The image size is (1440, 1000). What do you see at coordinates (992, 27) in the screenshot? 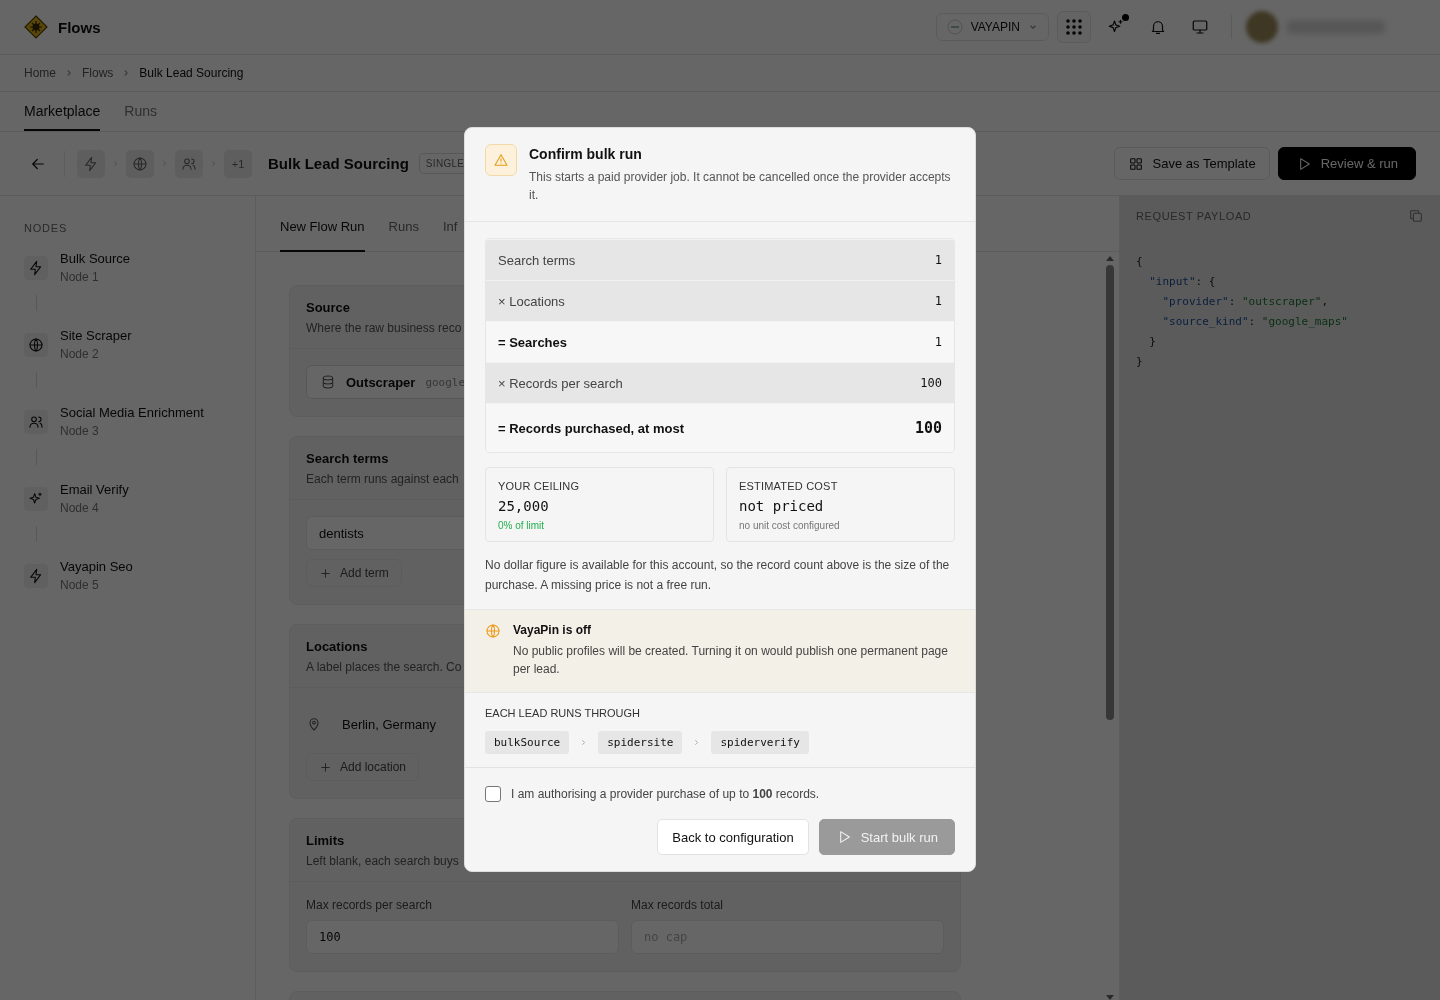
I see `workspace-select: VAYAPIN` at bounding box center [992, 27].